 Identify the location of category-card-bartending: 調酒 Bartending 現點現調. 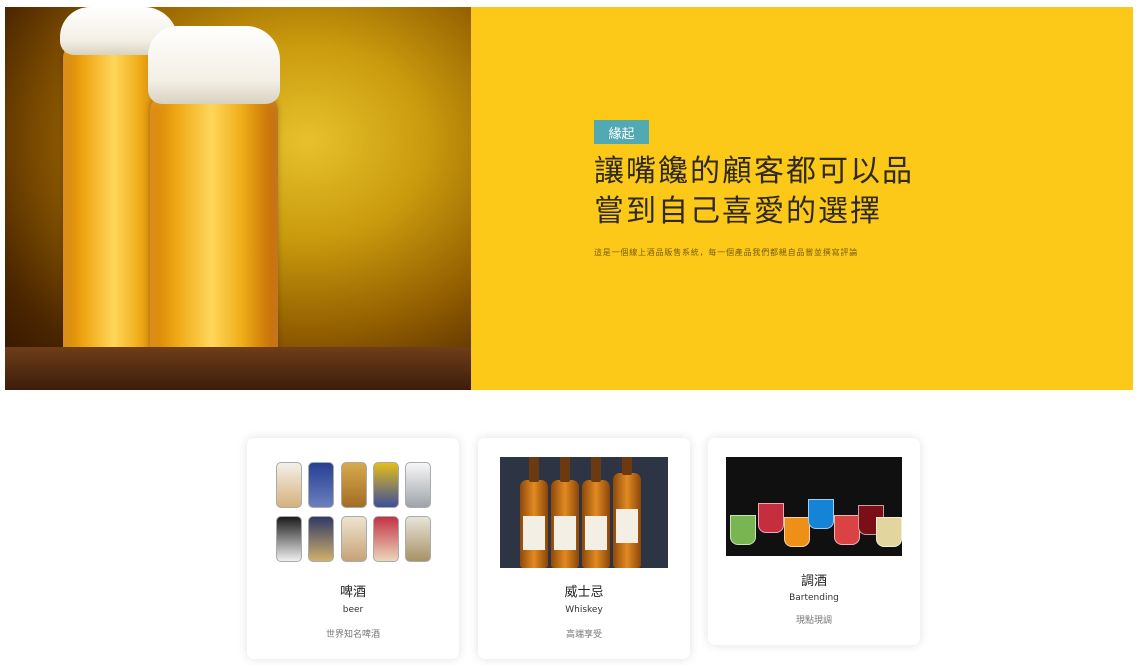
(814, 541).